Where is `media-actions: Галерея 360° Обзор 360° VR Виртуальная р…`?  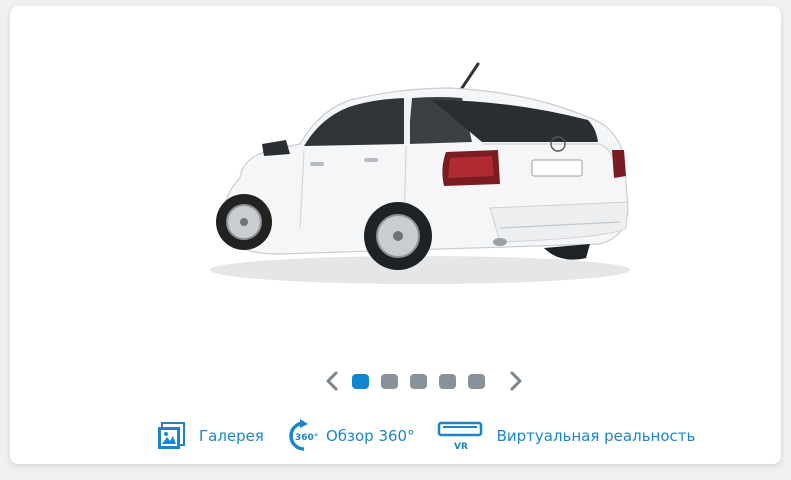
media-actions: Галерея 360° Обзор 360° VR Виртуальная р… is located at coordinates (425, 436).